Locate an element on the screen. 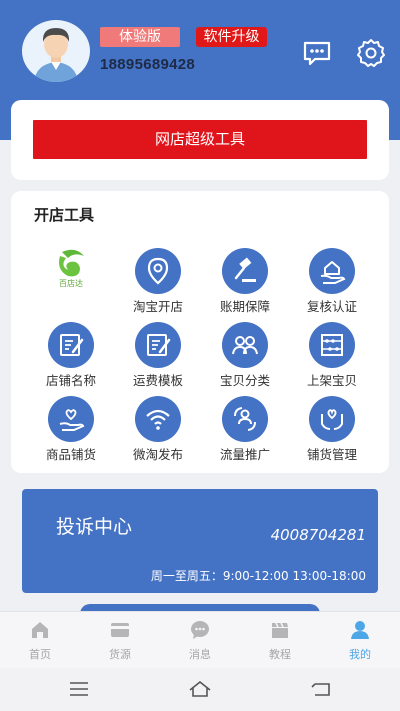 The width and height of the screenshot is (400, 711). heart-hand-icon is located at coordinates (71, 419).